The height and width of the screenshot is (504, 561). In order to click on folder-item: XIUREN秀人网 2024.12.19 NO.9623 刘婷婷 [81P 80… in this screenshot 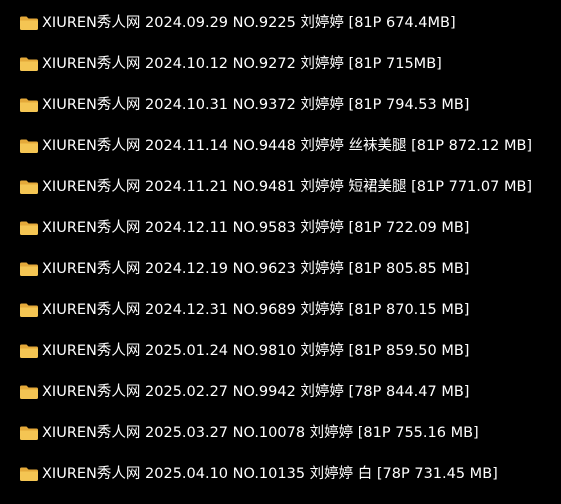, I will do `click(280, 269)`.